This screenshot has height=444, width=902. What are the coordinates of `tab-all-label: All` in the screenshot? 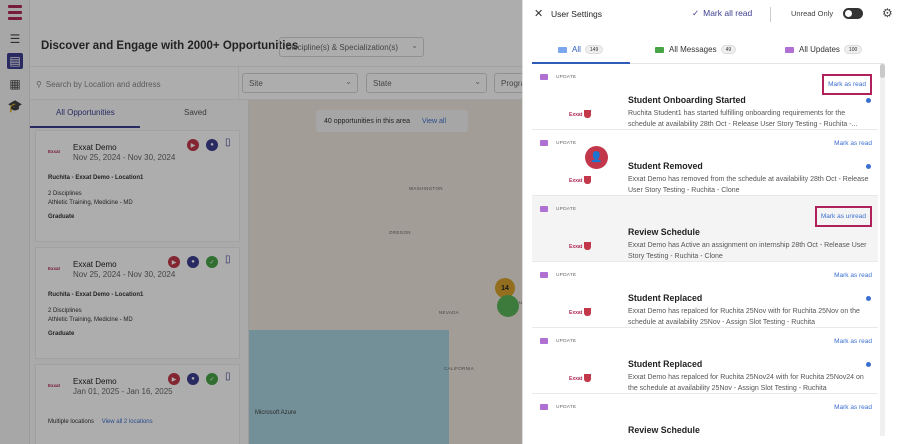 It's located at (576, 49).